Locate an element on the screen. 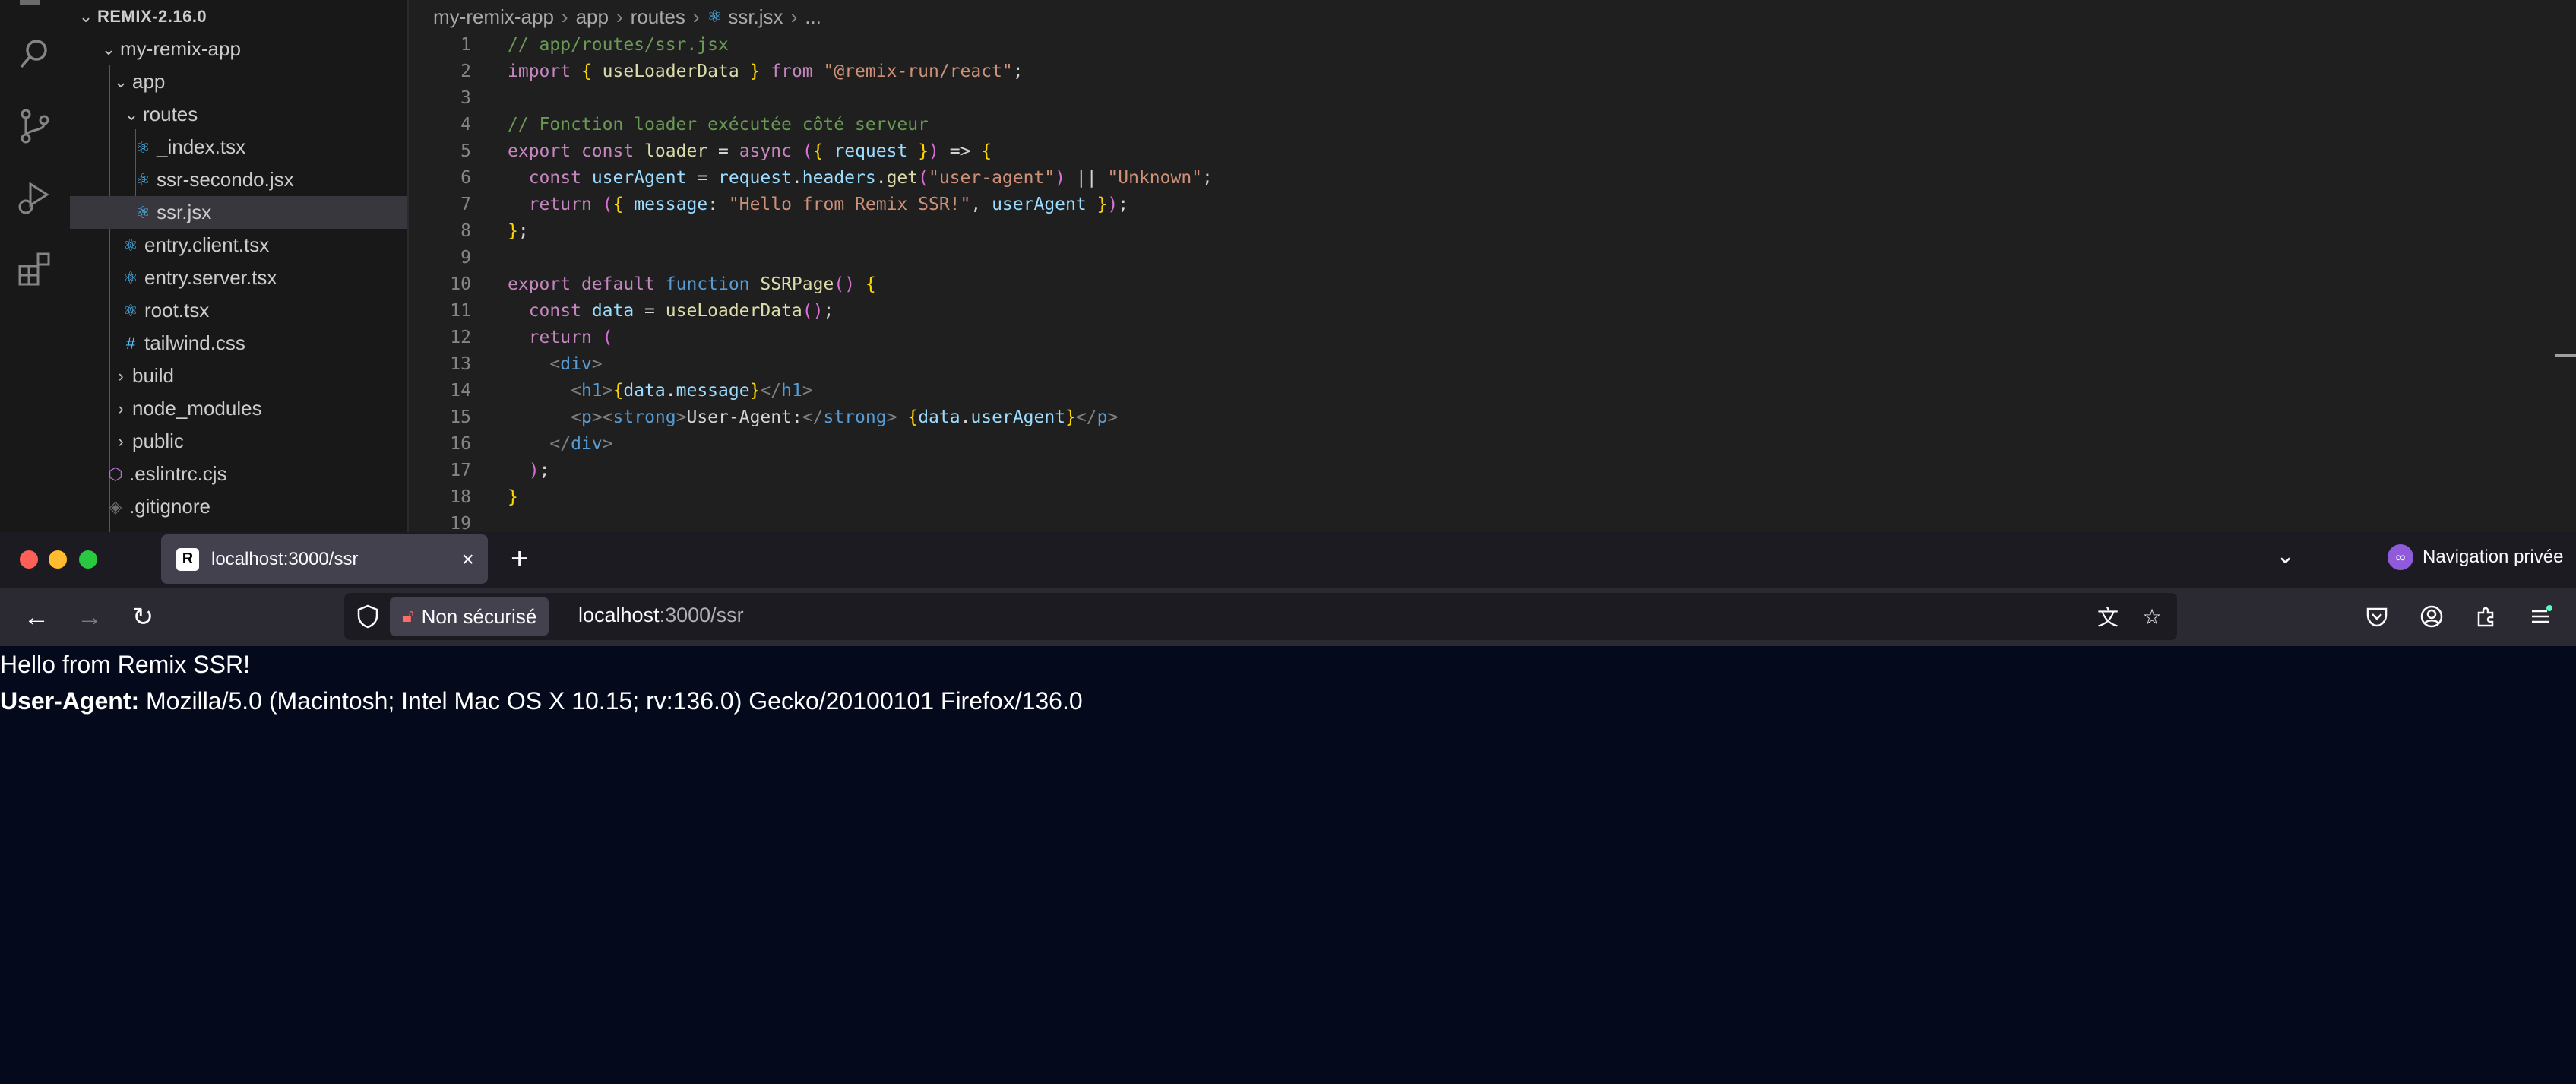 This screenshot has width=2576, height=1084. code-line: 17 ); is located at coordinates (500, 471).